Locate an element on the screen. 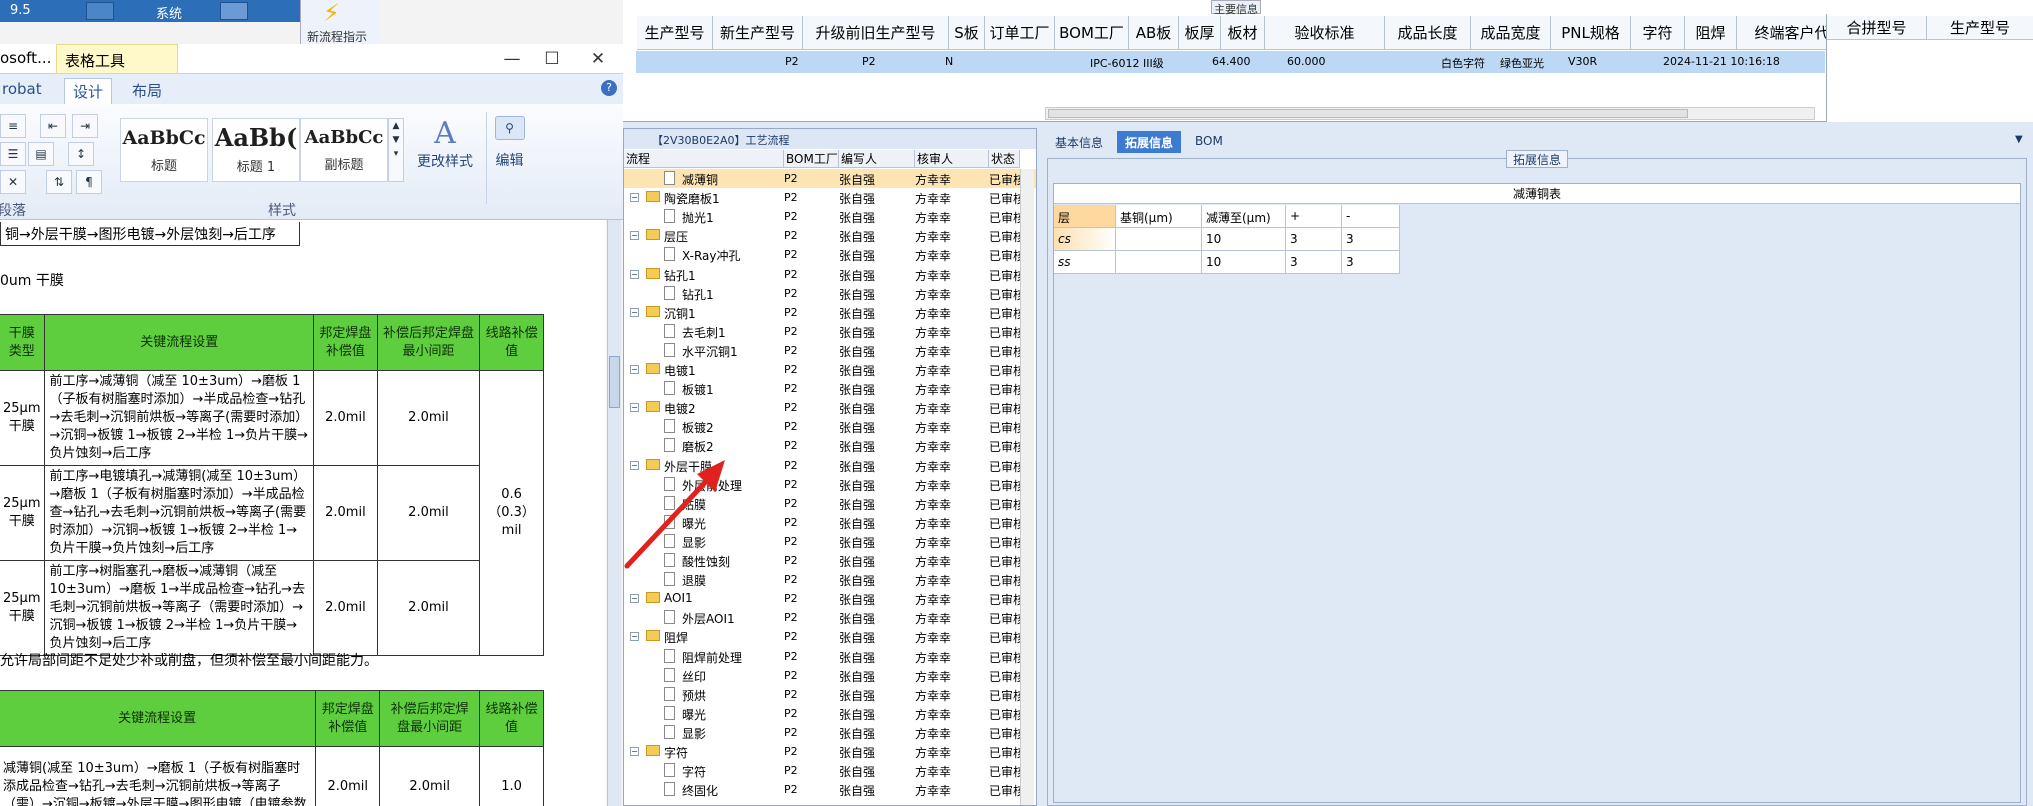 This screenshot has width=2033, height=806. merge-col-header: 合拼型号 is located at coordinates (1877, 28).